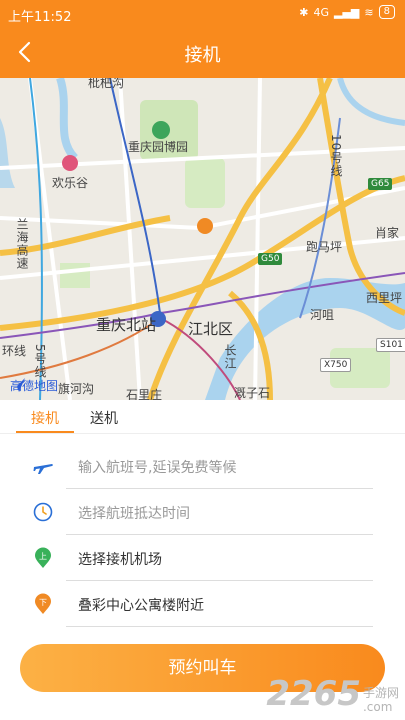 Image resolution: width=405 pixels, height=720 pixels. What do you see at coordinates (126, 325) in the screenshot?
I see `map-label-station: 重庆北站` at bounding box center [126, 325].